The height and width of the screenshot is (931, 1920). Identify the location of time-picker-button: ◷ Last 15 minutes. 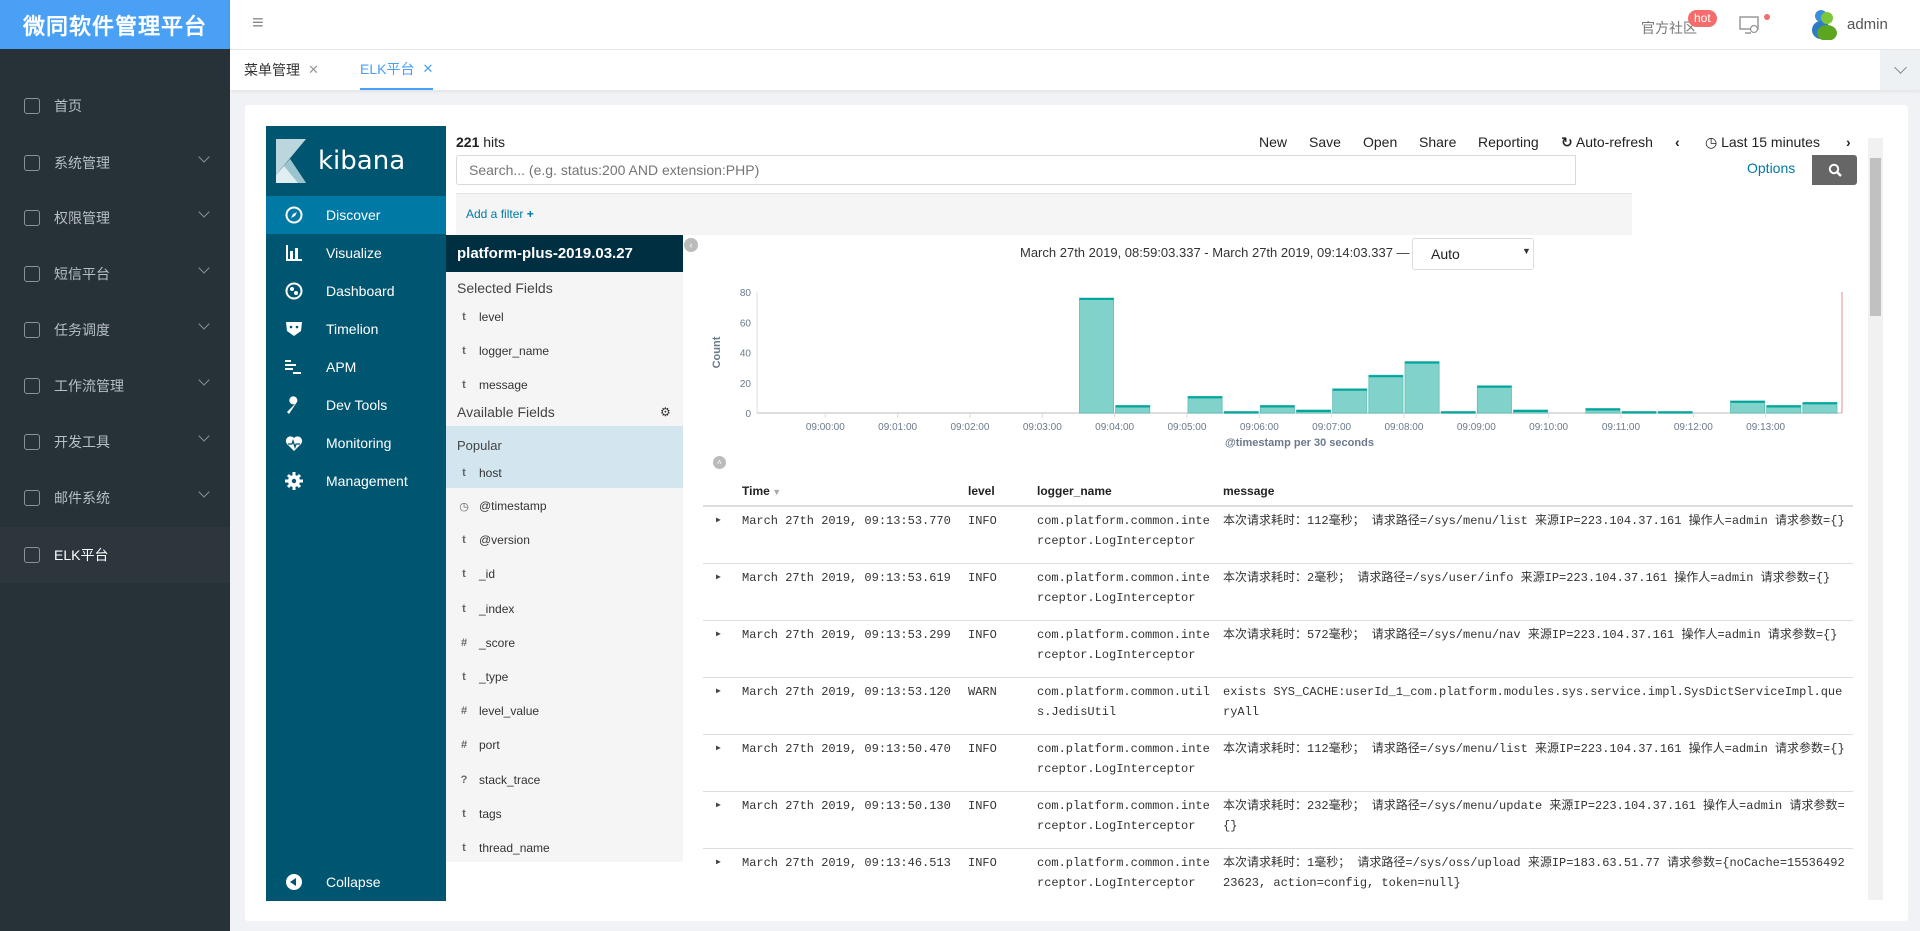
(1762, 142).